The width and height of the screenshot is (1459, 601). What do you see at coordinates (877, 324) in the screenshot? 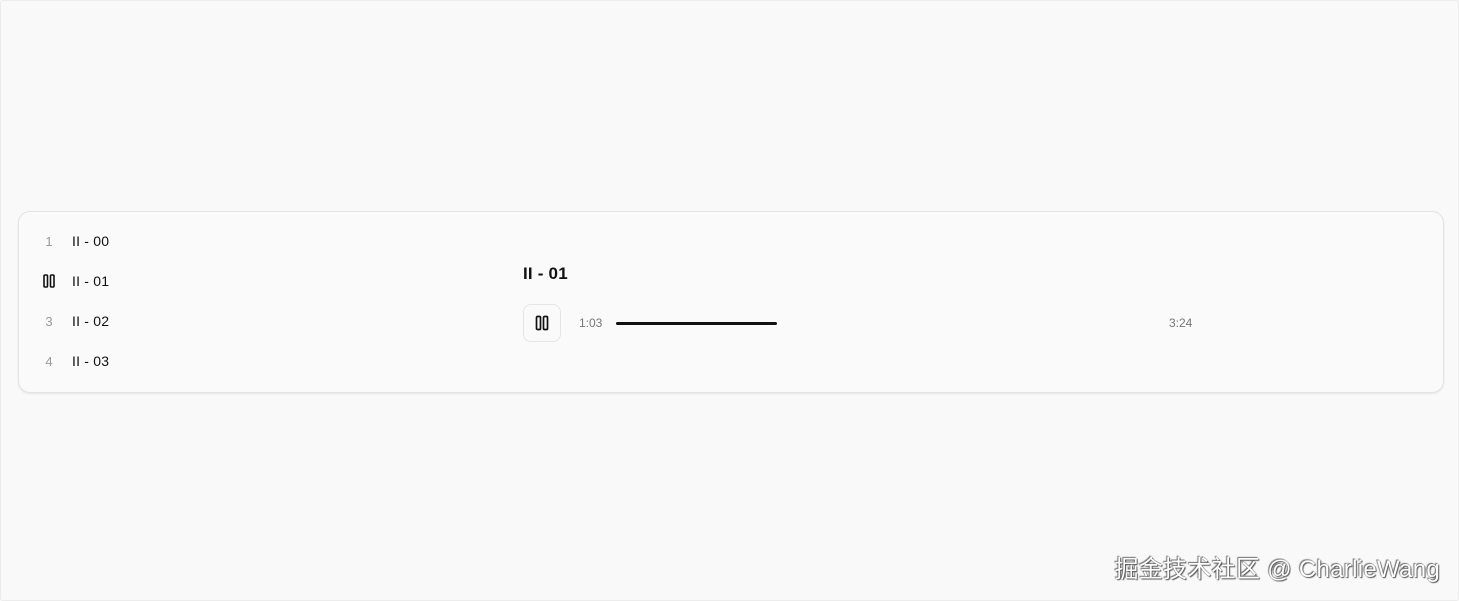
I see `progress-bar` at bounding box center [877, 324].